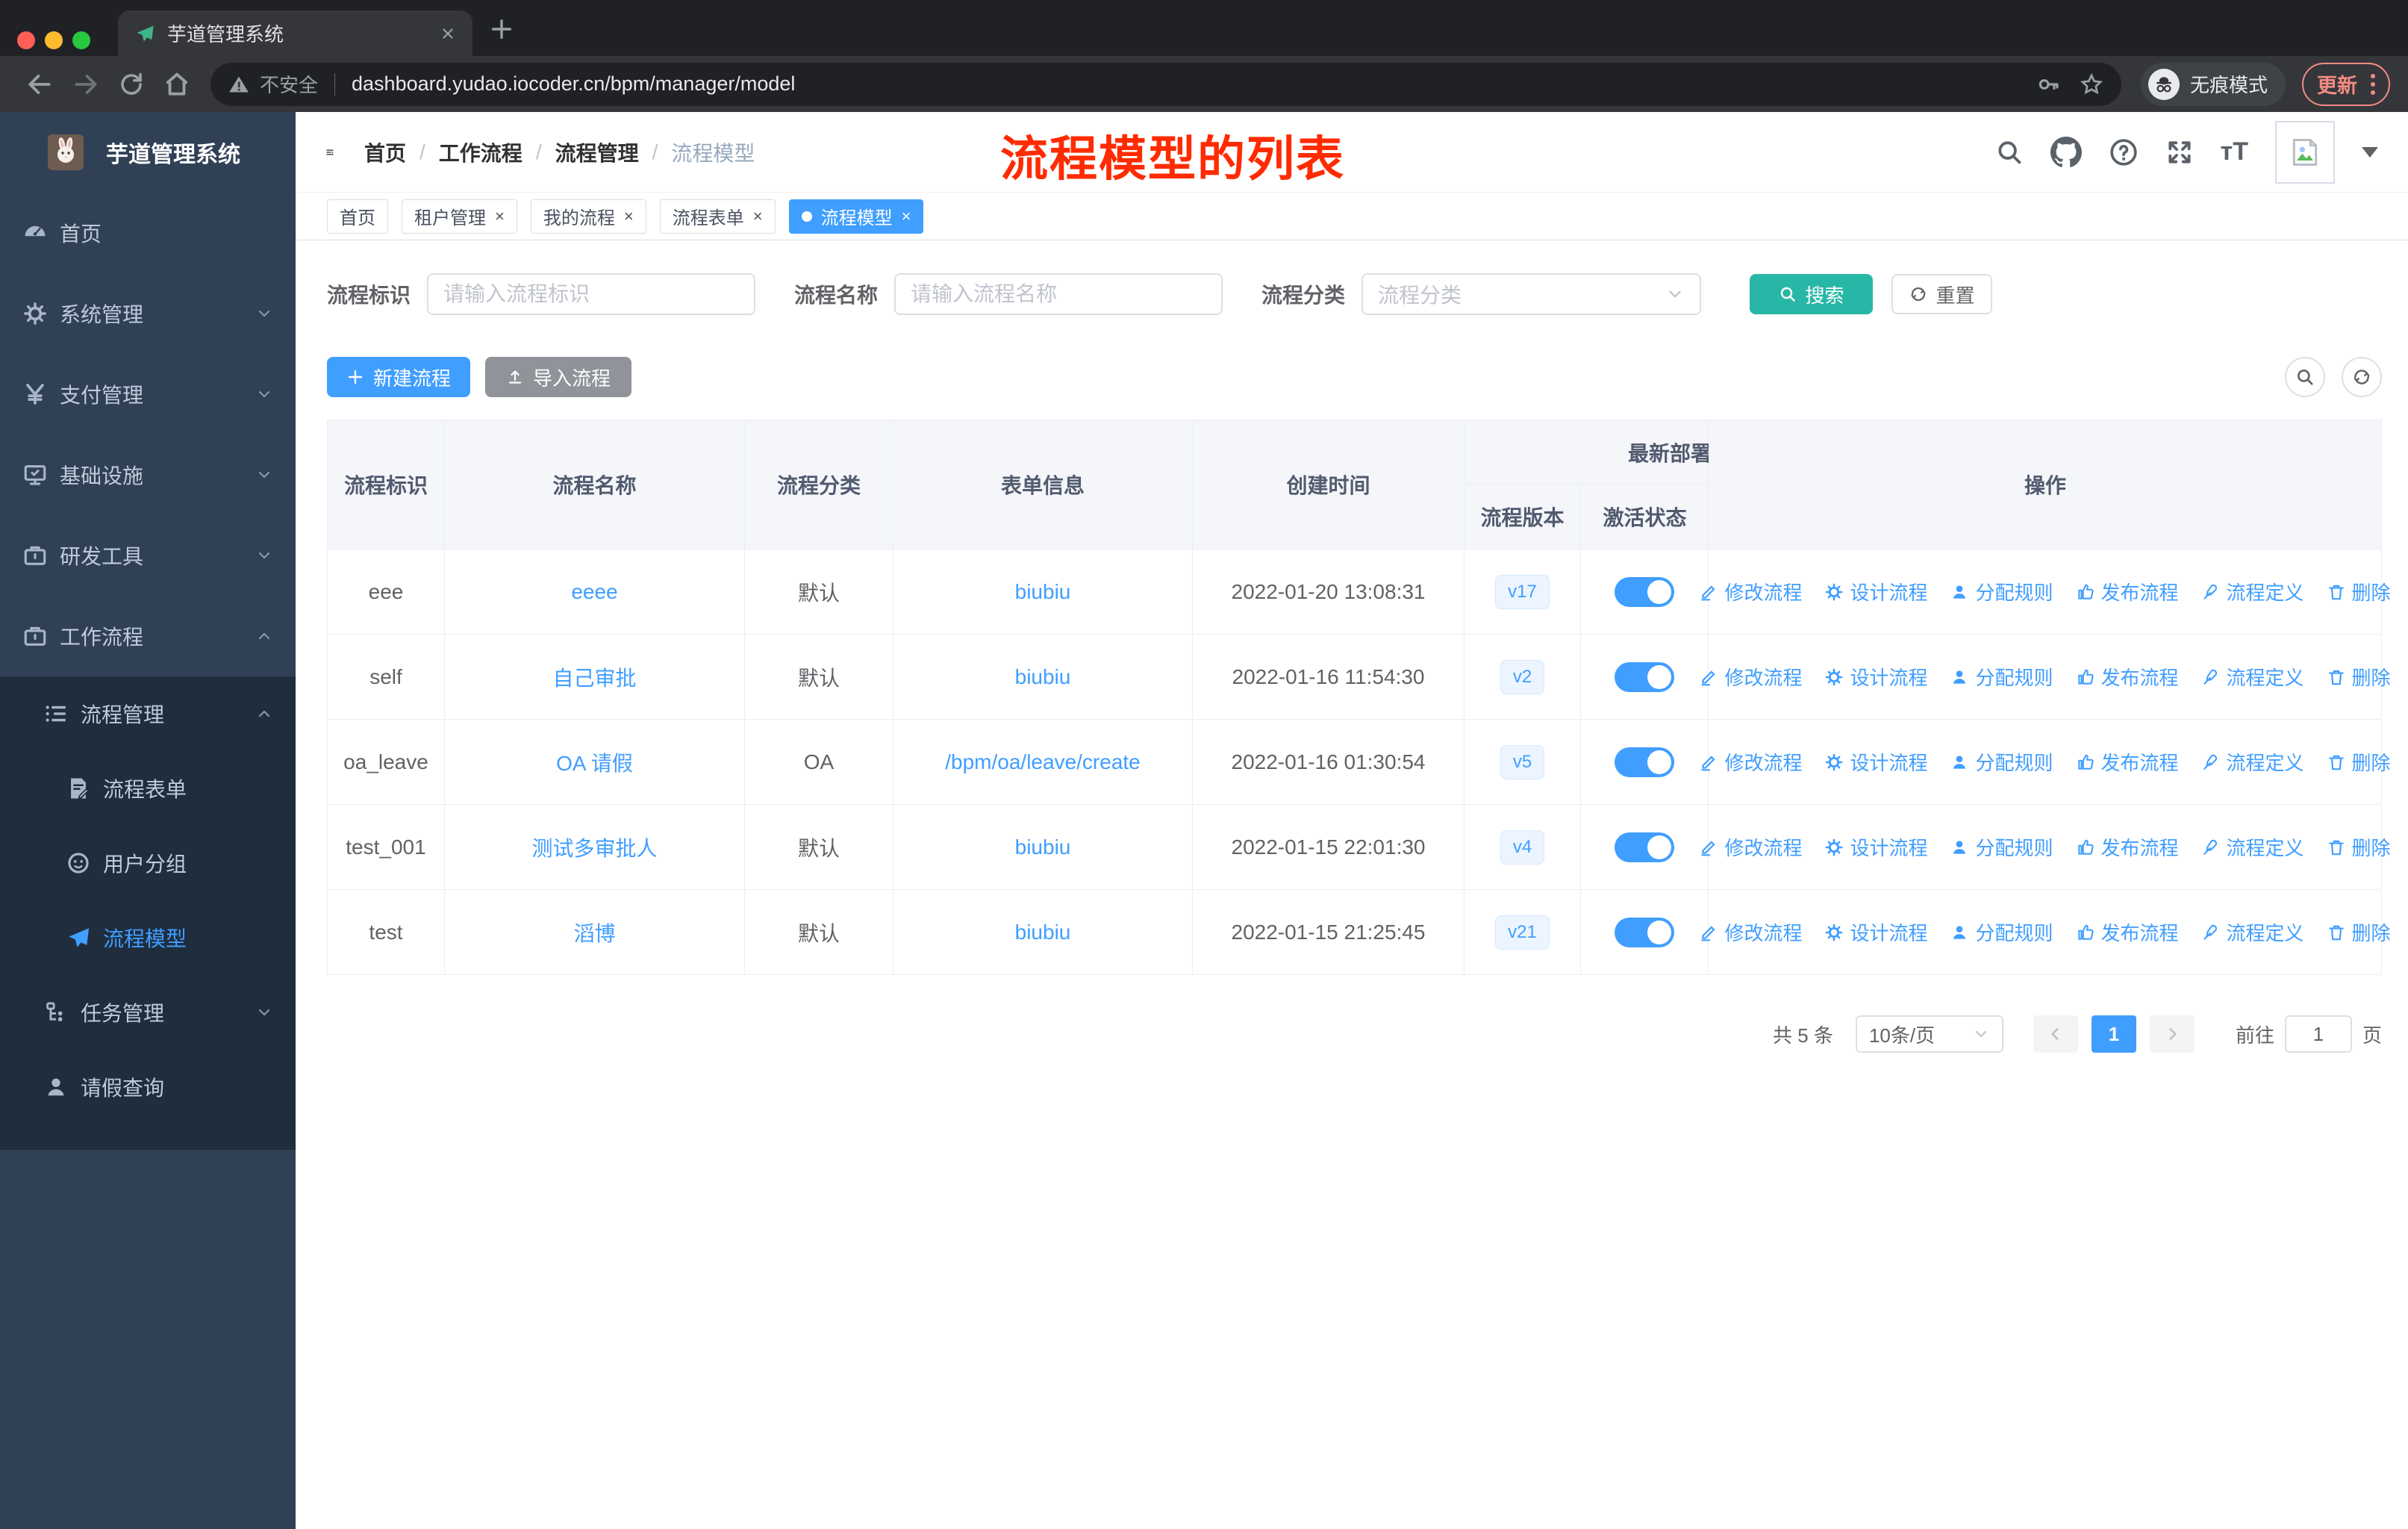 Image resolution: width=2408 pixels, height=1529 pixels. What do you see at coordinates (330, 152) in the screenshot?
I see `hamburger-icon` at bounding box center [330, 152].